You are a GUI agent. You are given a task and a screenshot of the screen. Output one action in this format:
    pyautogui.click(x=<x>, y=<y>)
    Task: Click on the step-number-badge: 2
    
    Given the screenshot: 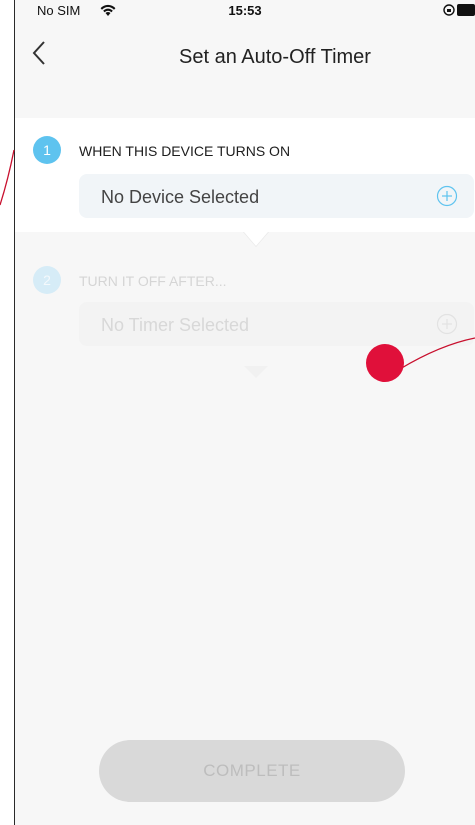 What is the action you would take?
    pyautogui.click(x=47, y=280)
    